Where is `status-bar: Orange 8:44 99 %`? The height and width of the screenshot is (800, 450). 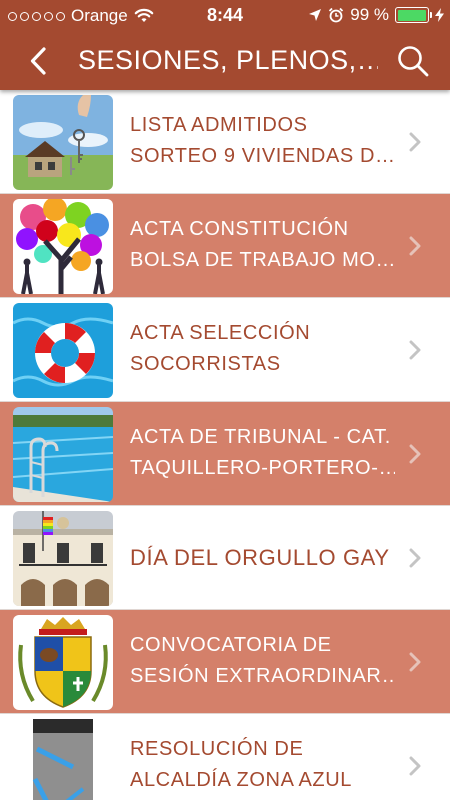 status-bar: Orange 8:44 99 % is located at coordinates (225, 16).